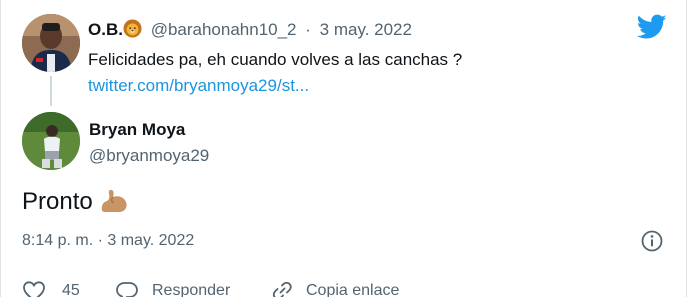 This screenshot has height=297, width=687. What do you see at coordinates (105, 29) in the screenshot?
I see `parent-author-name: O.B.` at bounding box center [105, 29].